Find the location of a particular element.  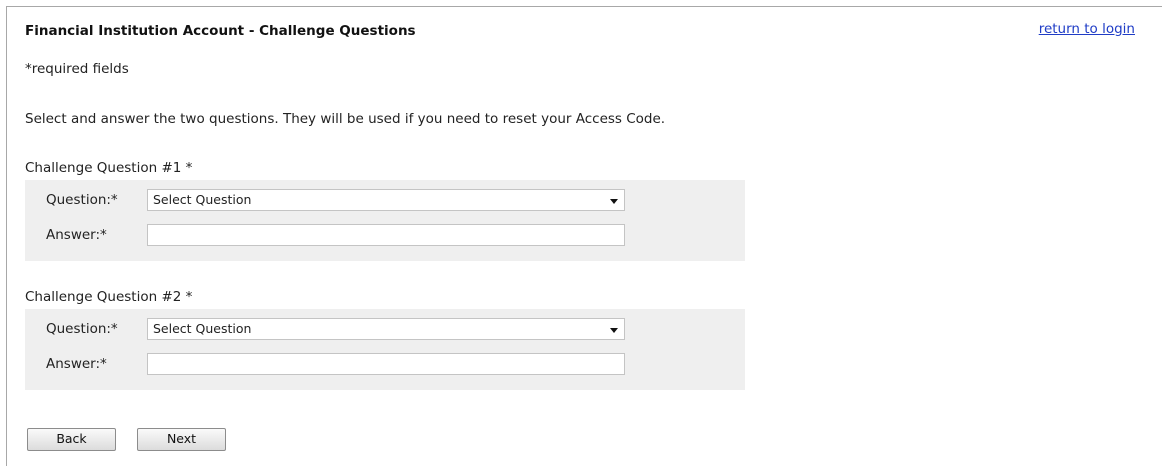

answer-1-label: Answer:* is located at coordinates (76, 235).